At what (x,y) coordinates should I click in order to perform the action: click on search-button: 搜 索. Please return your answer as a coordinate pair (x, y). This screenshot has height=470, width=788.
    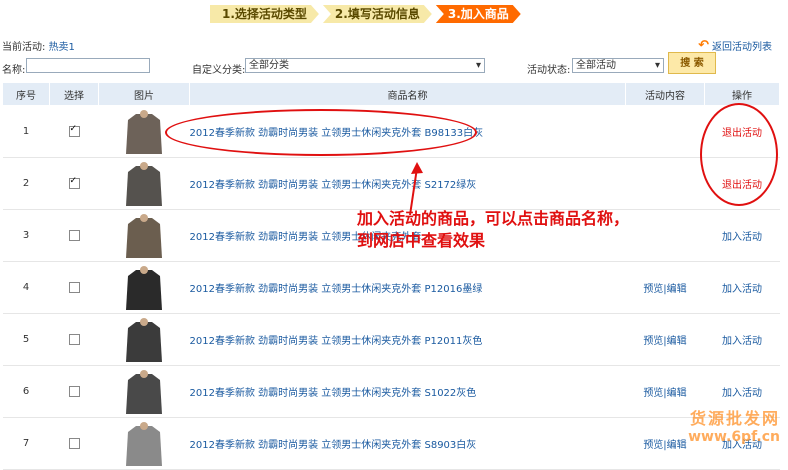
    Looking at the image, I should click on (692, 63).